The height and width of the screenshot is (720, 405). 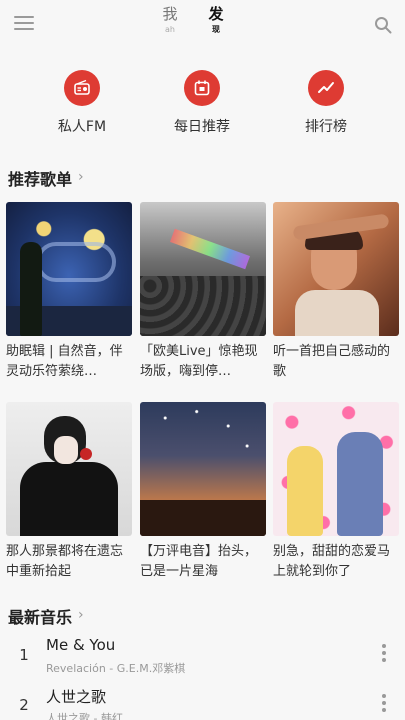 What do you see at coordinates (84, 716) in the screenshot?
I see `song-subtitle: 人世之歌 - 韩红` at bounding box center [84, 716].